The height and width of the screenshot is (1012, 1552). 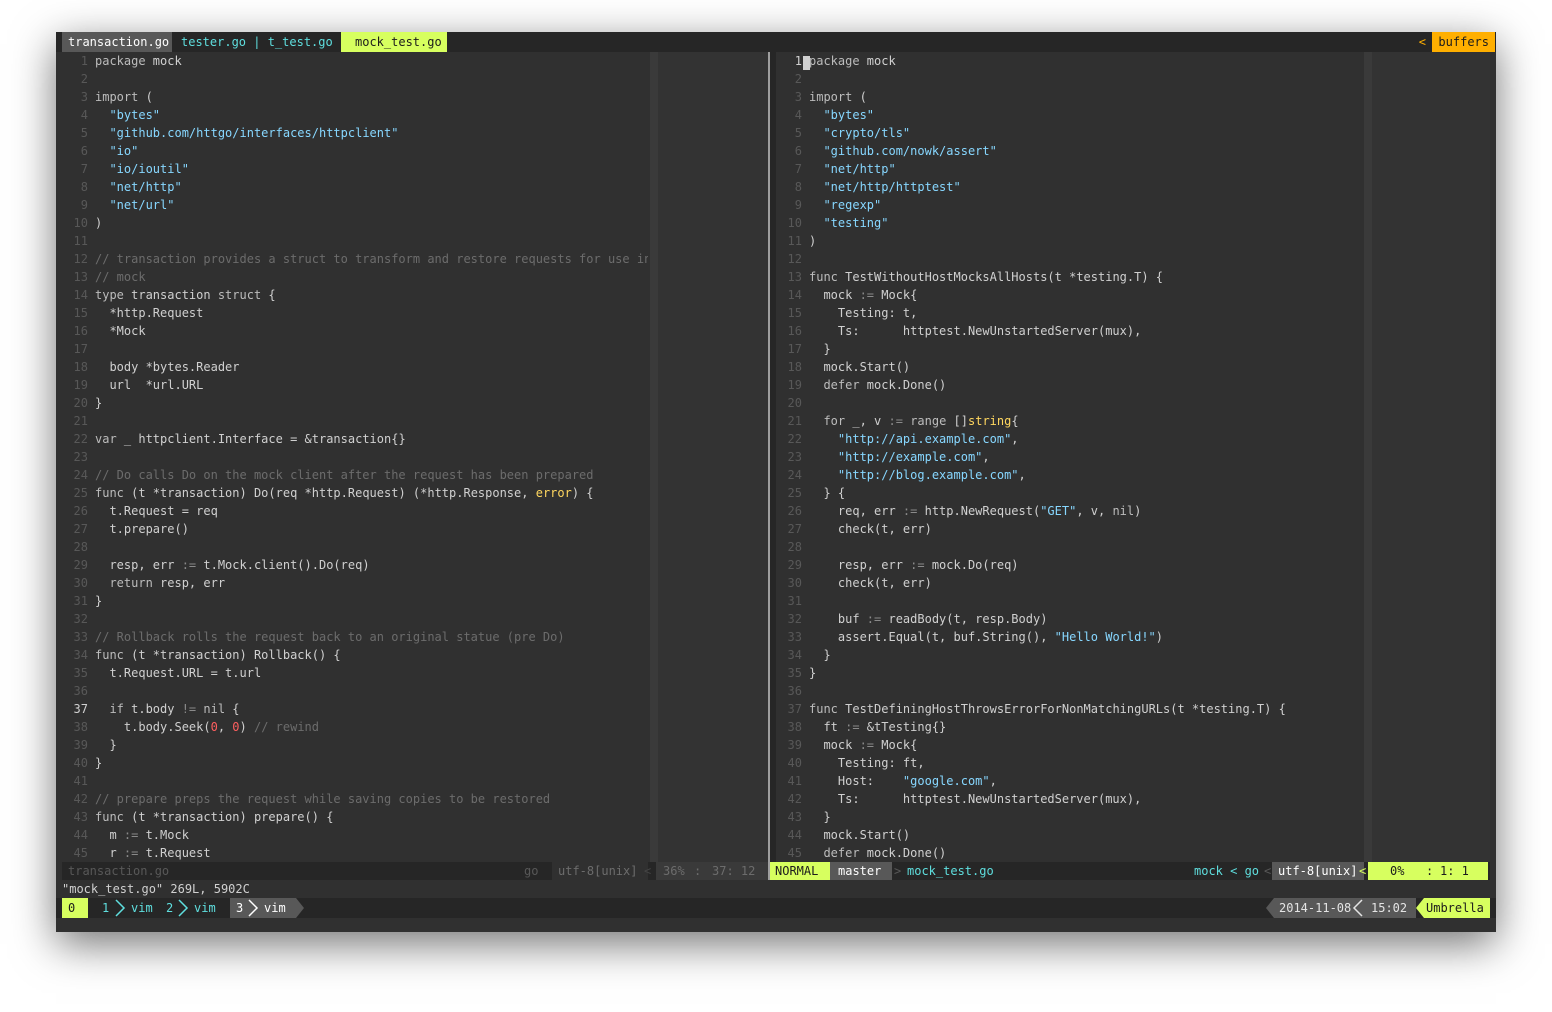 What do you see at coordinates (1070, 259) in the screenshot?
I see `code-line: 12` at bounding box center [1070, 259].